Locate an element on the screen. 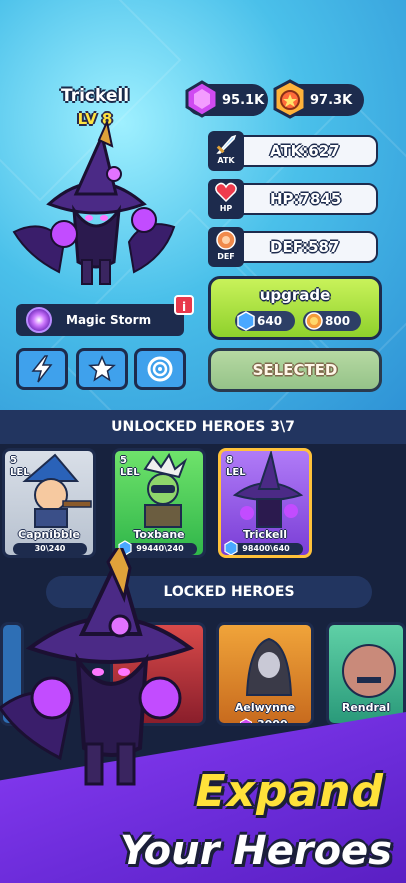 The width and height of the screenshot is (406, 883). card-progress: 98400\640 is located at coordinates (266, 549).